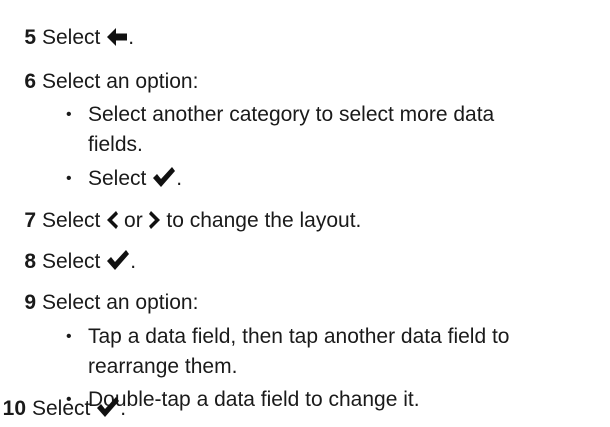 The image size is (610, 427). What do you see at coordinates (305, 303) in the screenshot?
I see `step-9: 9 Select an option:` at bounding box center [305, 303].